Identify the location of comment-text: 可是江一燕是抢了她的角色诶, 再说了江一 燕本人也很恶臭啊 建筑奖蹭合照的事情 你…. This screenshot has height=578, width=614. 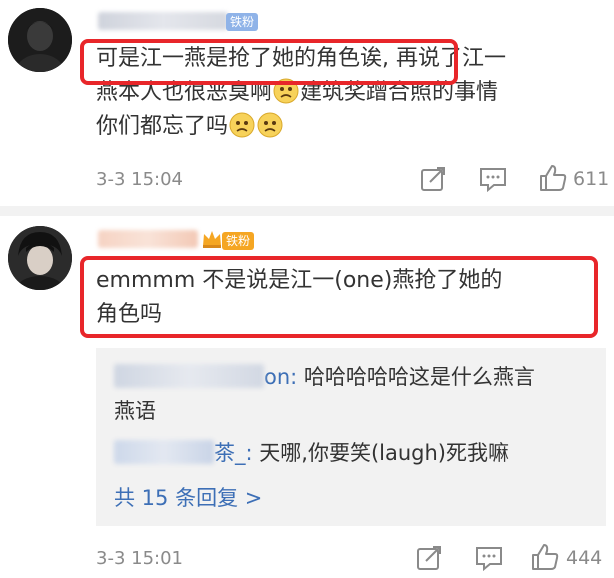
(351, 93).